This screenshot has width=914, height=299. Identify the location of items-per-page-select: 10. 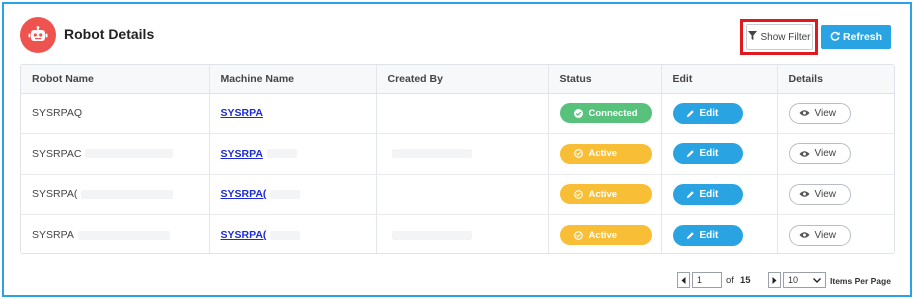
(804, 280).